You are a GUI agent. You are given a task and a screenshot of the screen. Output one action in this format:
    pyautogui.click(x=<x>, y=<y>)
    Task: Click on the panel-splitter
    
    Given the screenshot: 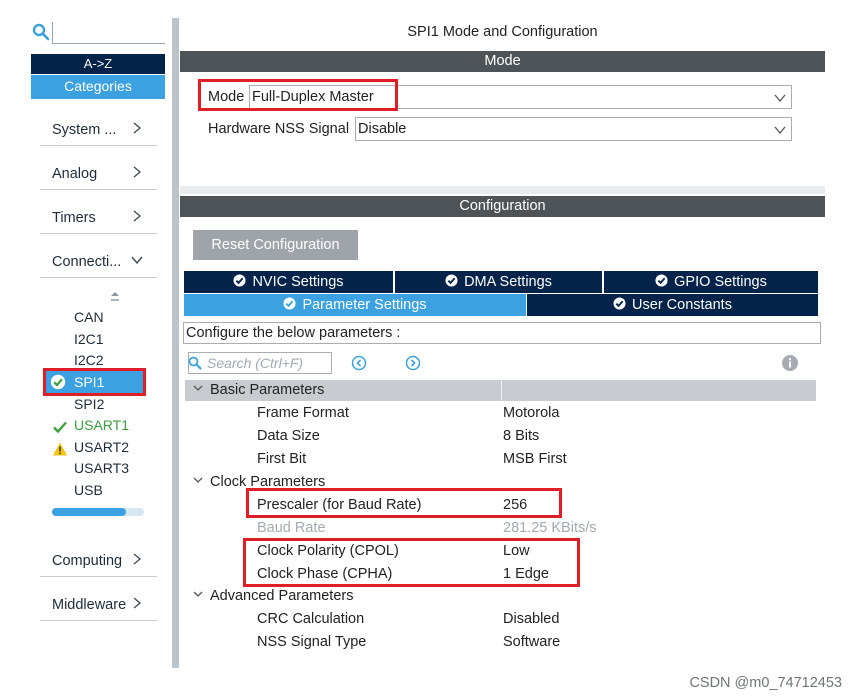 What is the action you would take?
    pyautogui.click(x=175, y=343)
    